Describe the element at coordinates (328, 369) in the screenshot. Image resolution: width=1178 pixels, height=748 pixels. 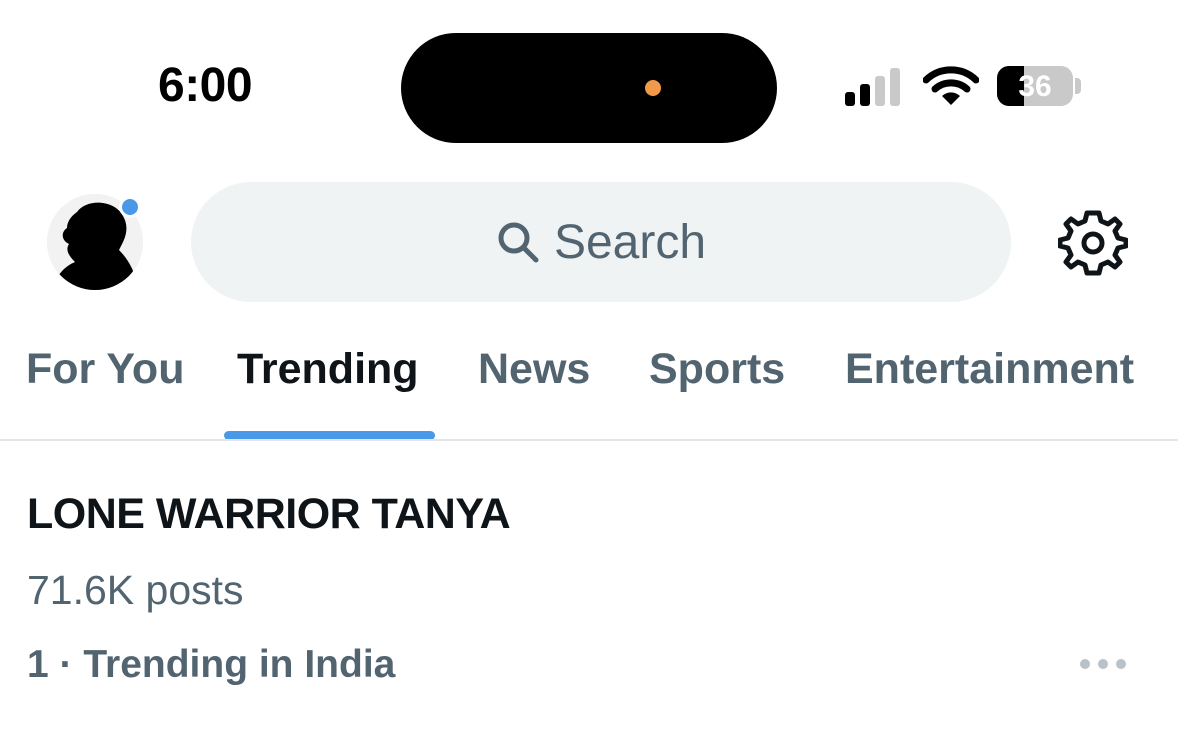
I see `tab-trending: Trending` at that location.